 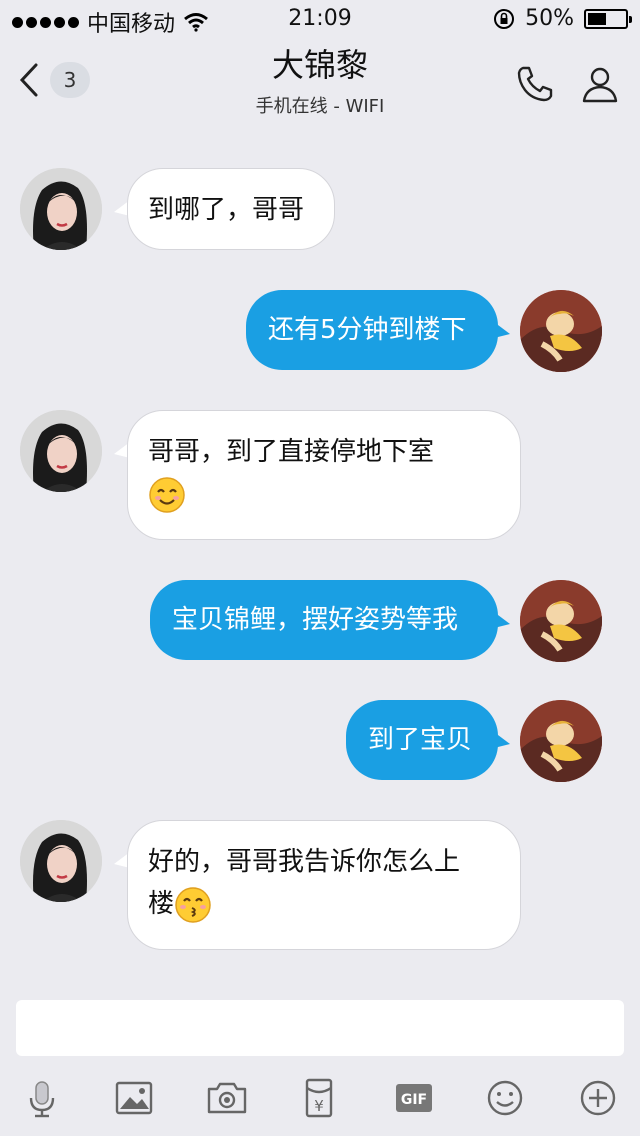 What do you see at coordinates (505, 1098) in the screenshot?
I see `emoji-icon` at bounding box center [505, 1098].